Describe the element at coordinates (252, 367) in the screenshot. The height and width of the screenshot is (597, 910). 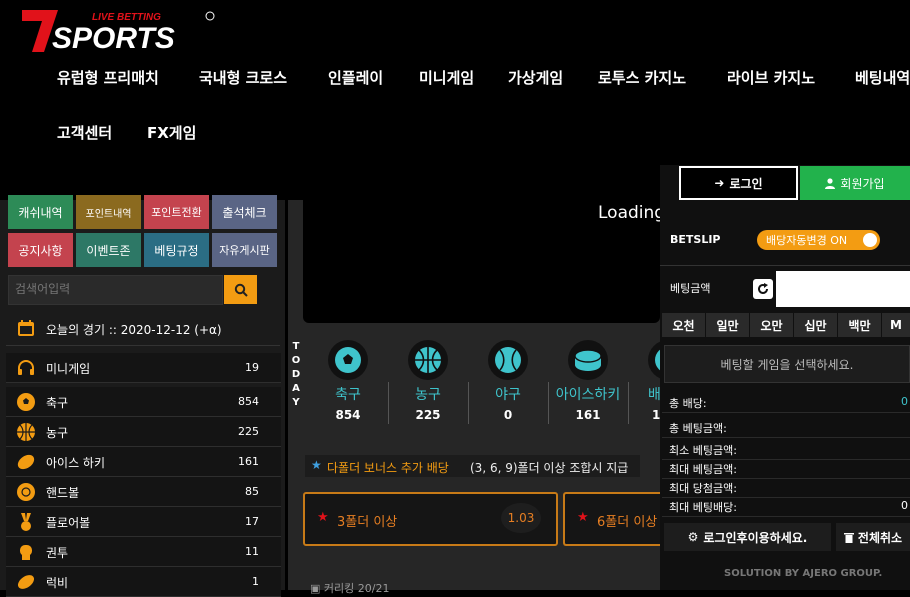
I see `sport-count: 19` at that location.